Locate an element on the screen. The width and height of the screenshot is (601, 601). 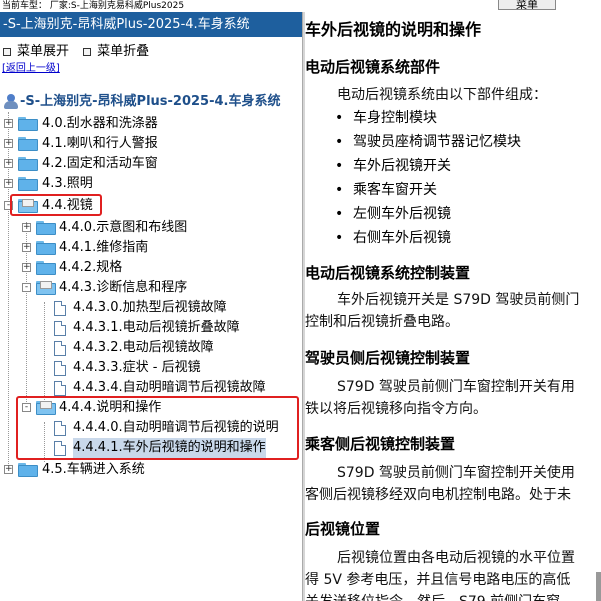
current-model-text: 当前车型： 厂家:S-上海别克易科威Plus2025 is located at coordinates (93, 6).